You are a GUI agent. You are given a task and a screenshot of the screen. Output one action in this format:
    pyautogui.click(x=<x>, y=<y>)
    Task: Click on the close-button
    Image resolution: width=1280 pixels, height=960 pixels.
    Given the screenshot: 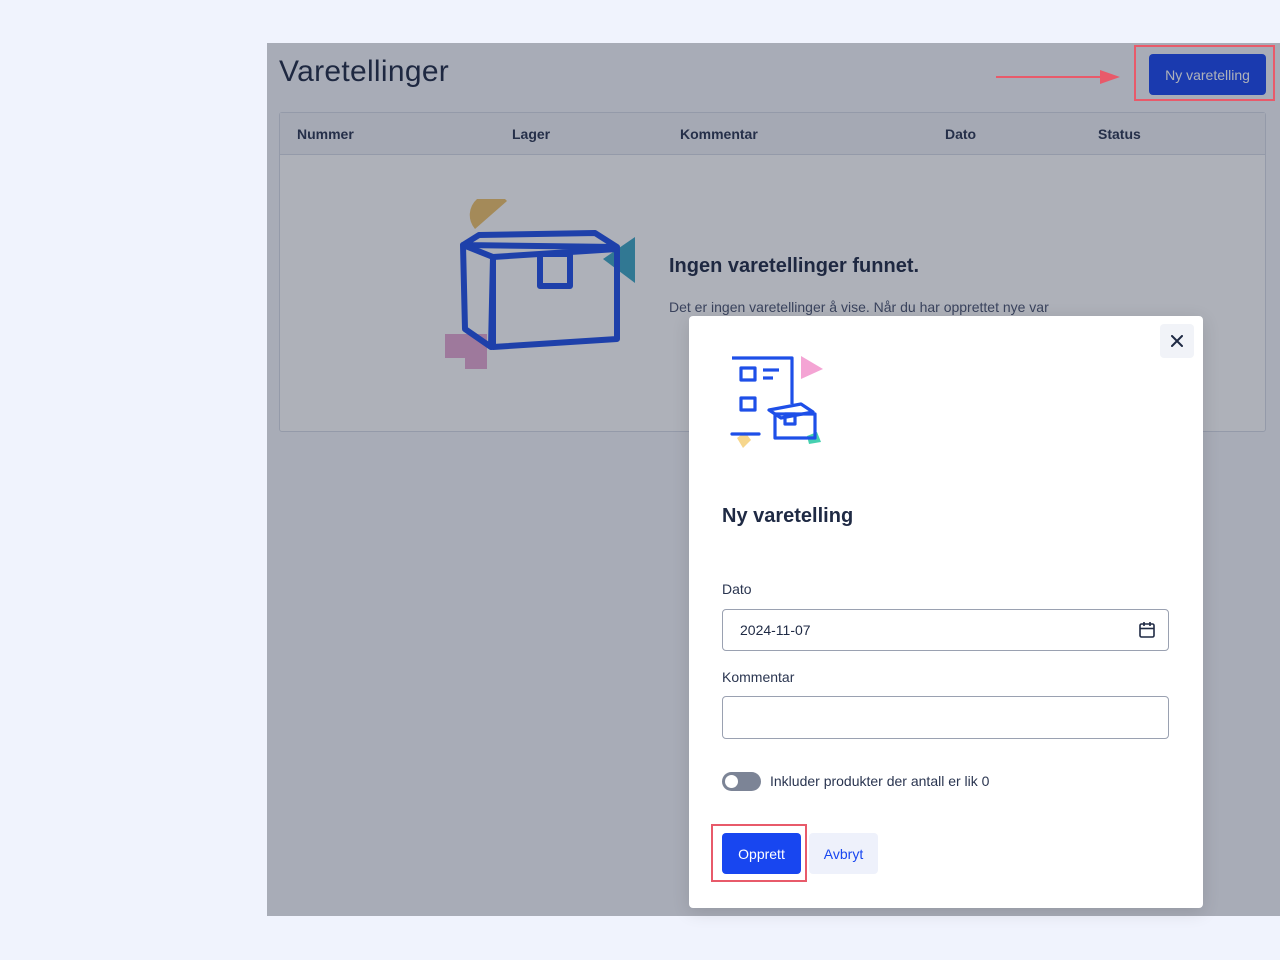 What is the action you would take?
    pyautogui.click(x=1177, y=341)
    